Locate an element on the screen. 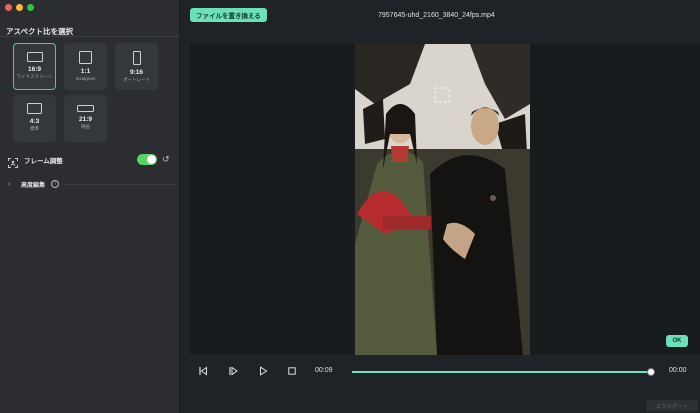  ratio-value: 16:9 is located at coordinates (34, 69).